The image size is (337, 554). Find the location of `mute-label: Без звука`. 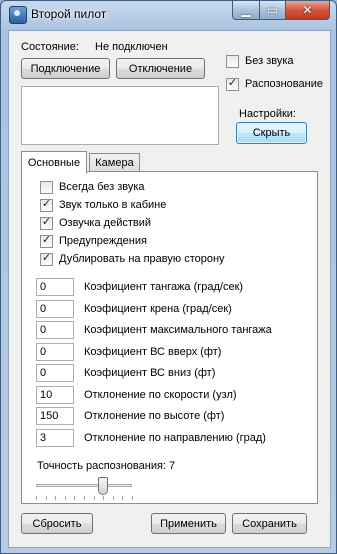

mute-label: Без звука is located at coordinates (269, 61).